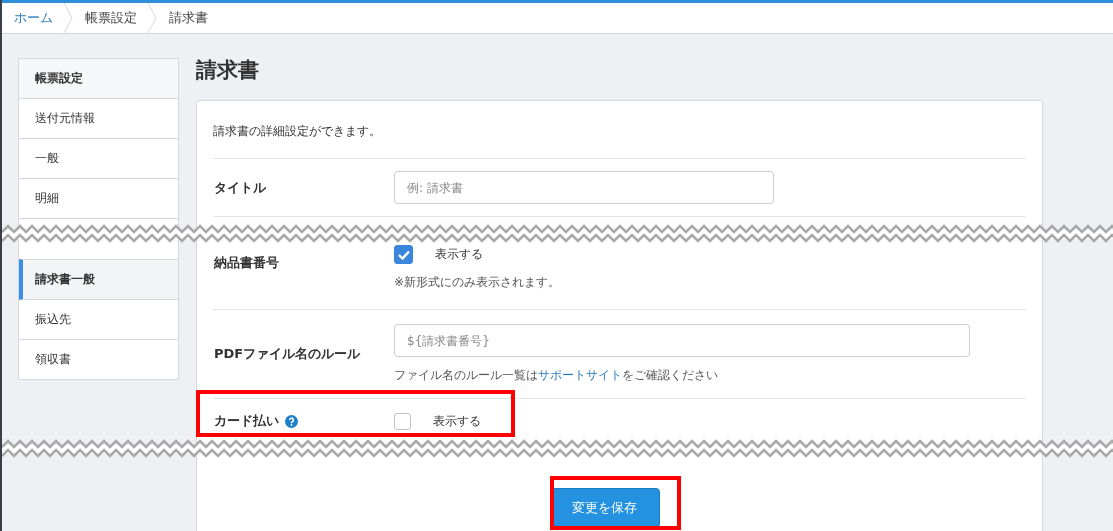  What do you see at coordinates (246, 263) in the screenshot?
I see `field-label: 納品書番号` at bounding box center [246, 263].